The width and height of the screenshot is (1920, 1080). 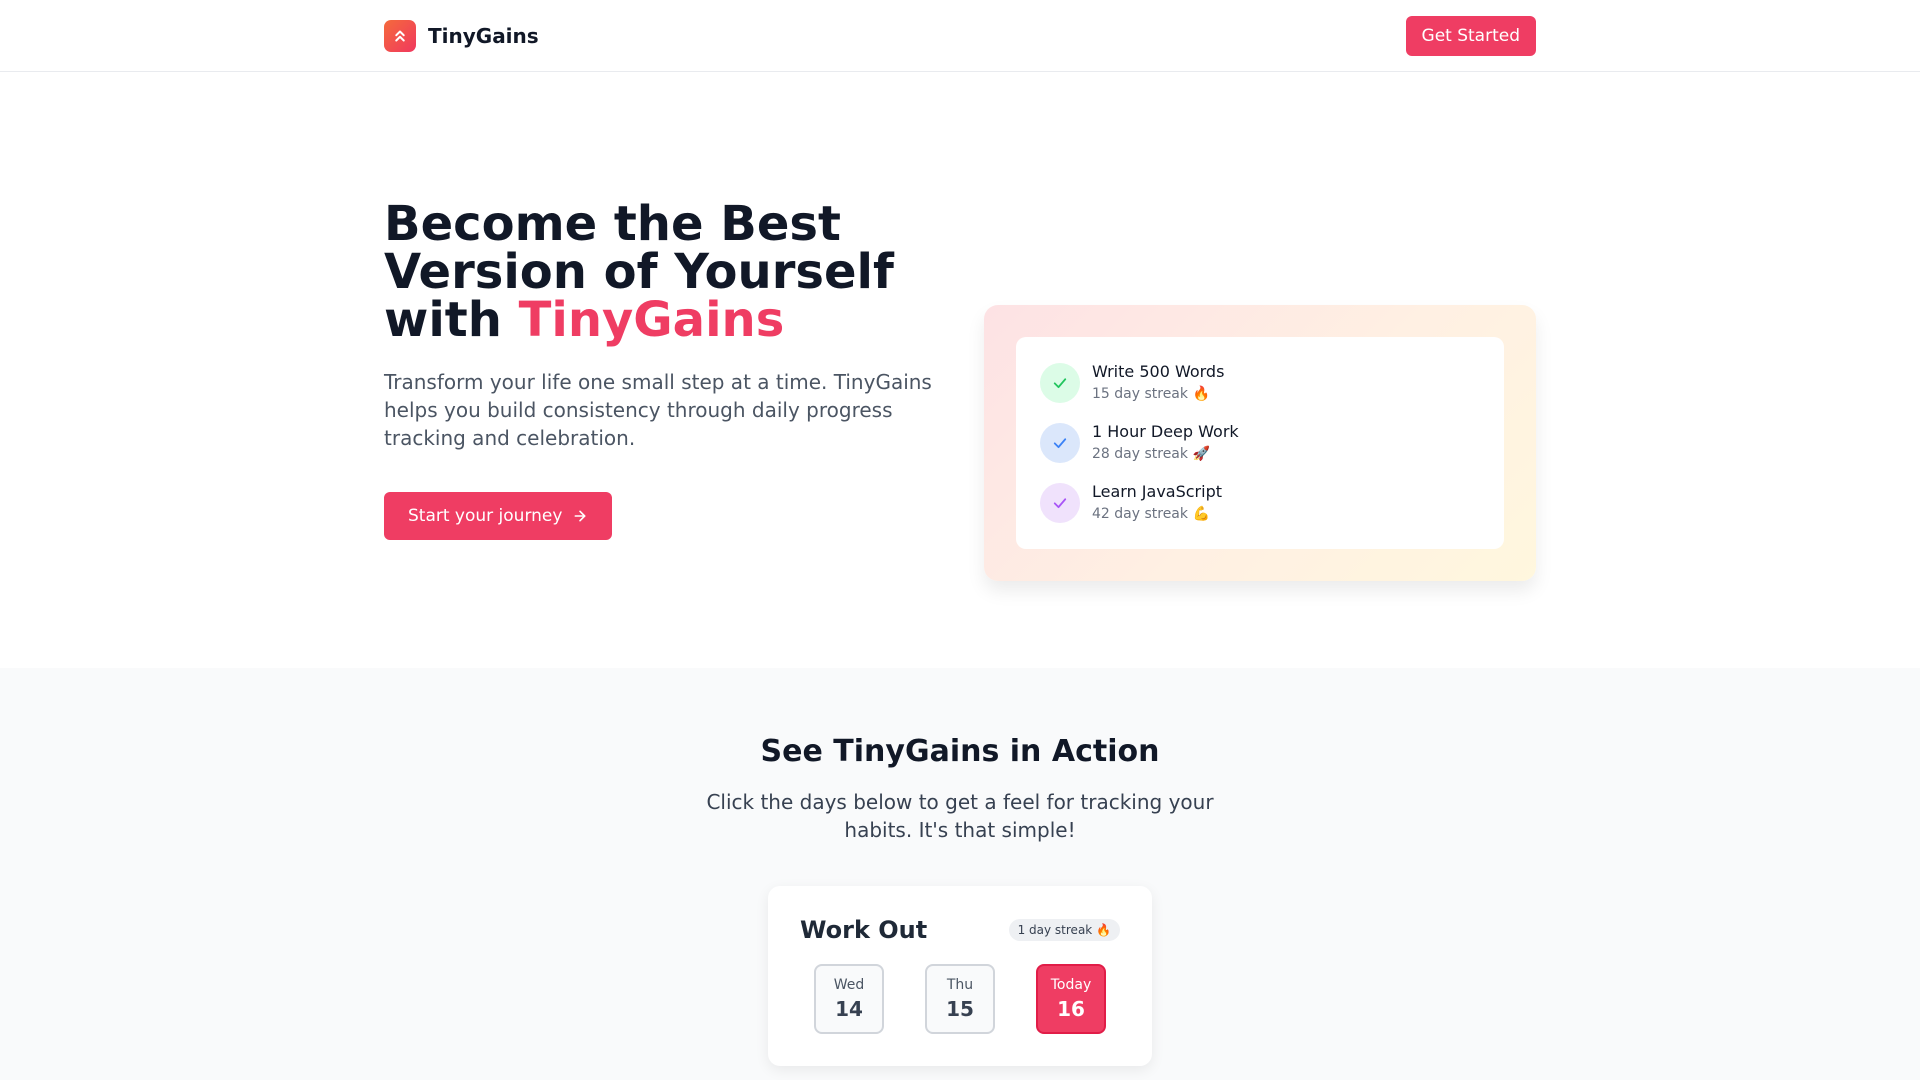 What do you see at coordinates (1151, 394) in the screenshot?
I see `habit-streak: 15 day streak 🔥` at bounding box center [1151, 394].